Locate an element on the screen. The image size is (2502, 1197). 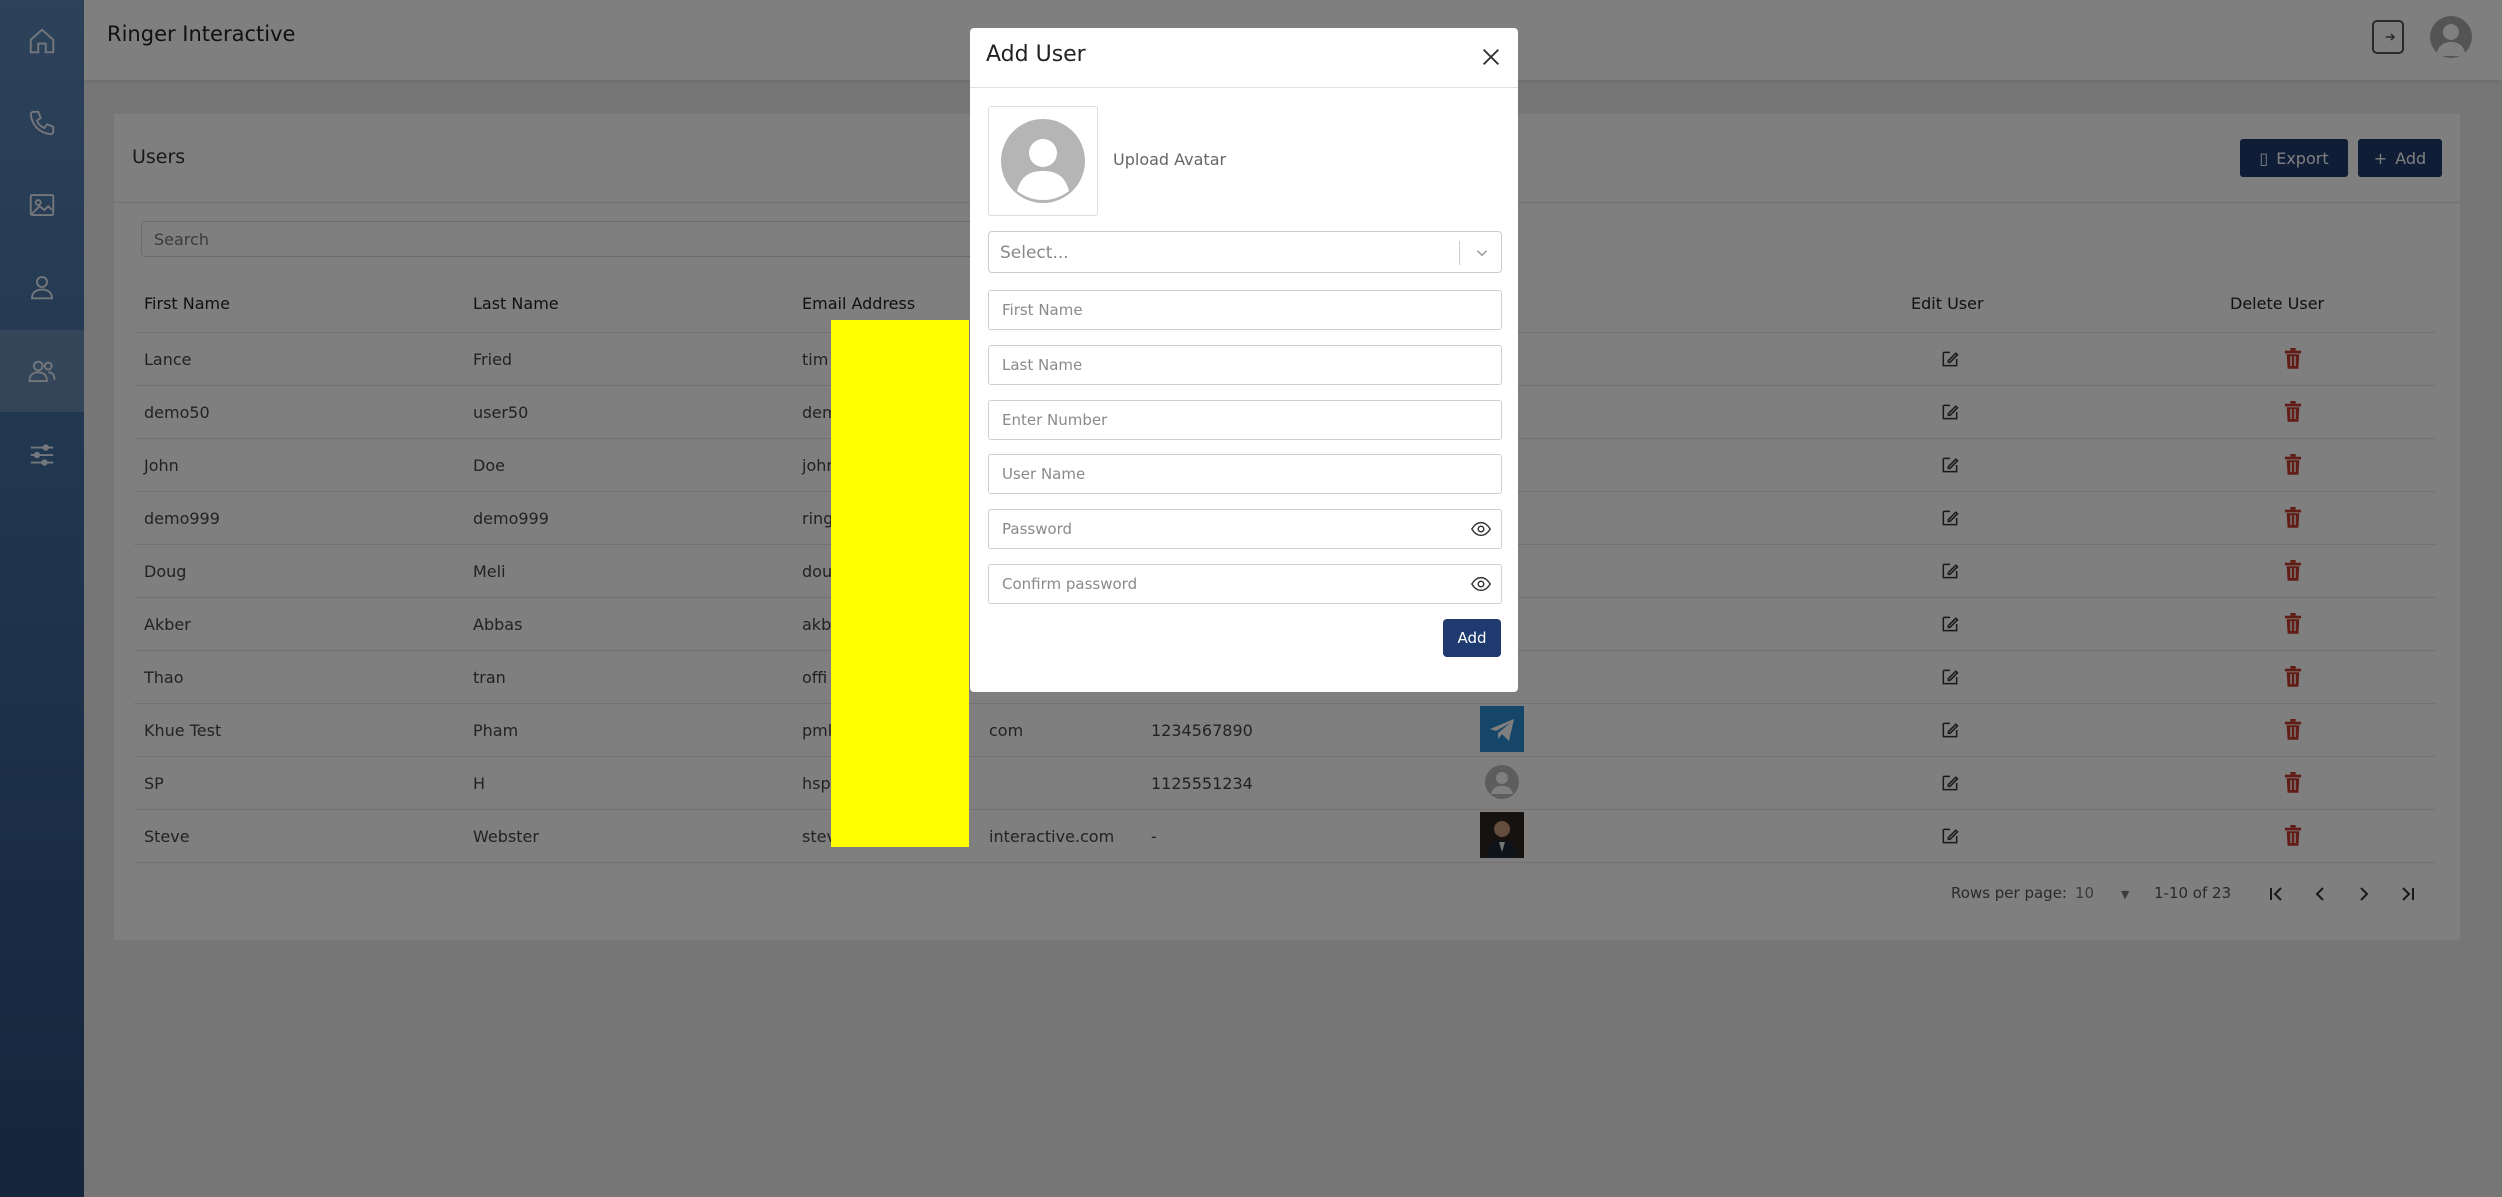
username-field is located at coordinates (1245, 474).